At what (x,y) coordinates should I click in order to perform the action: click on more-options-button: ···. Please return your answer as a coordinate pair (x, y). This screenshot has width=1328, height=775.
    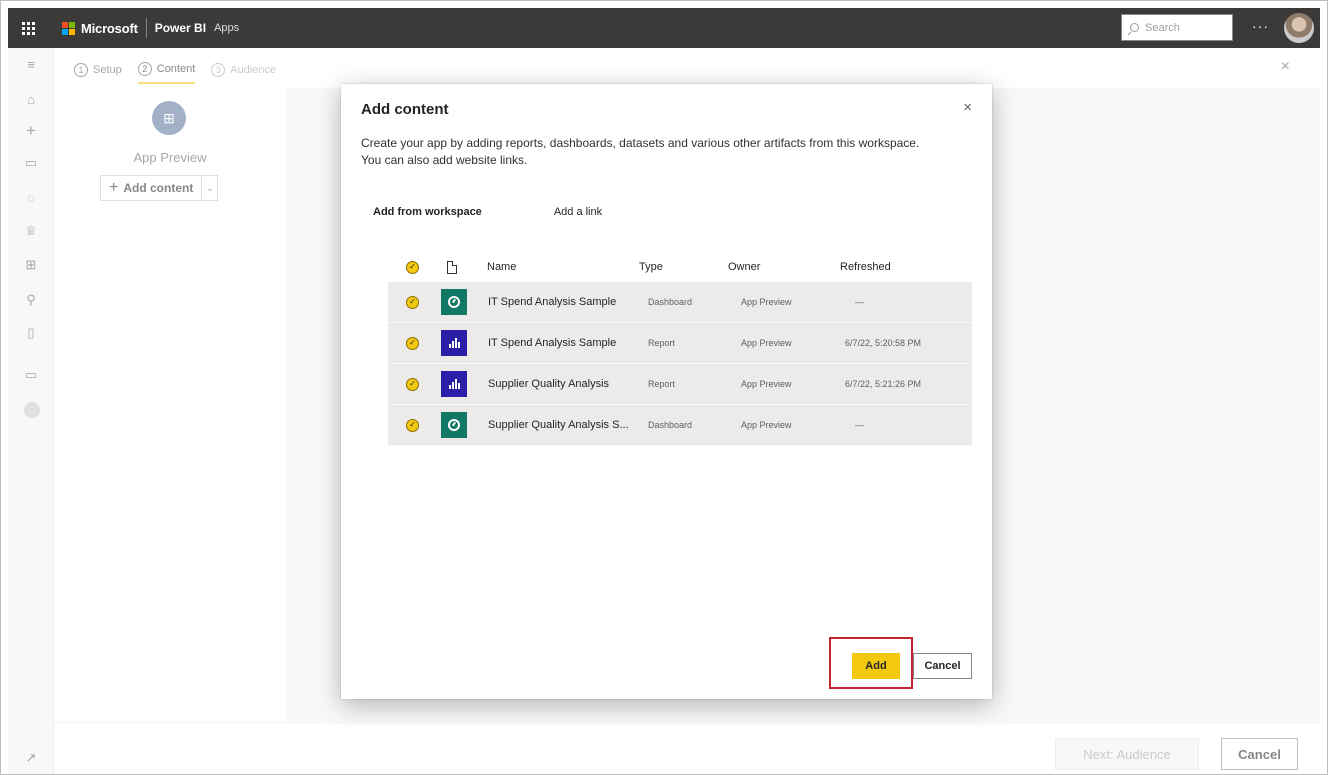
    Looking at the image, I should click on (1260, 26).